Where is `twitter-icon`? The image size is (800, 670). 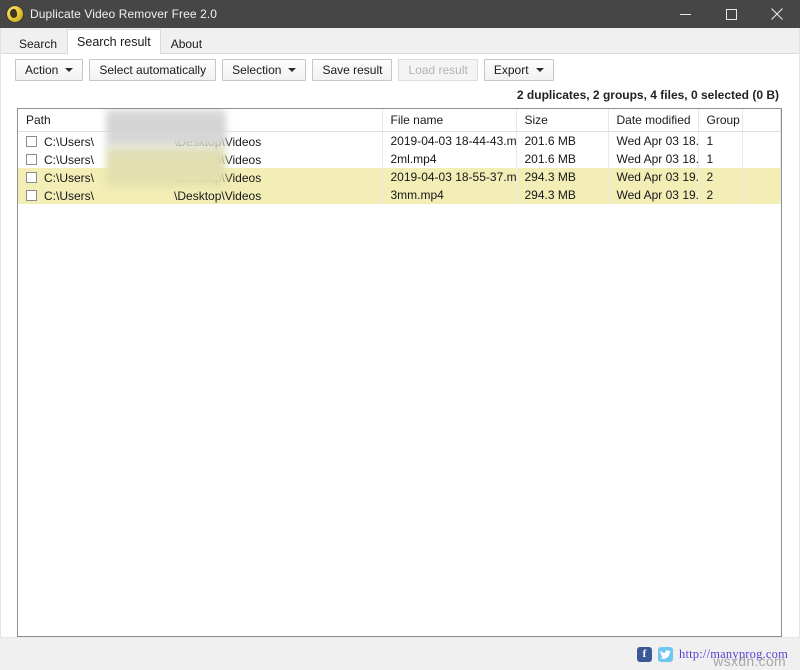
twitter-icon is located at coordinates (665, 654).